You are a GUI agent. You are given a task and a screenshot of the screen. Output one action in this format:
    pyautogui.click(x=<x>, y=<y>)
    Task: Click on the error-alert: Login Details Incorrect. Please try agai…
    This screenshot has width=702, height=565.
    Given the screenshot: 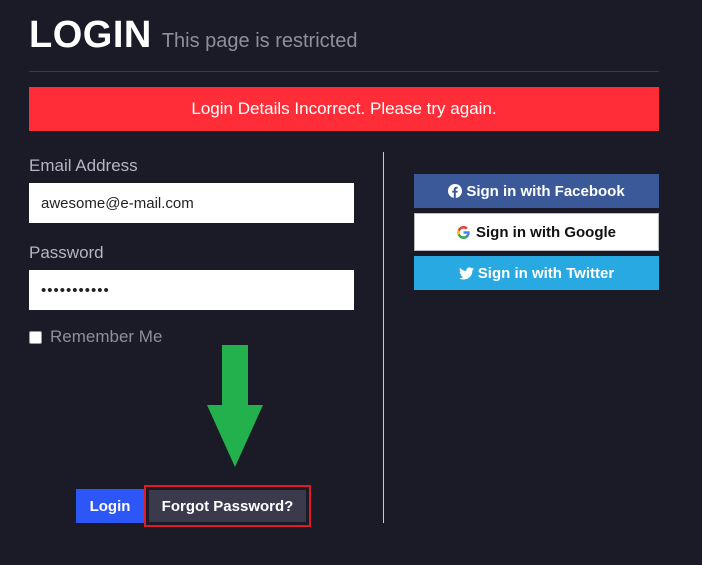 What is the action you would take?
    pyautogui.click(x=344, y=109)
    